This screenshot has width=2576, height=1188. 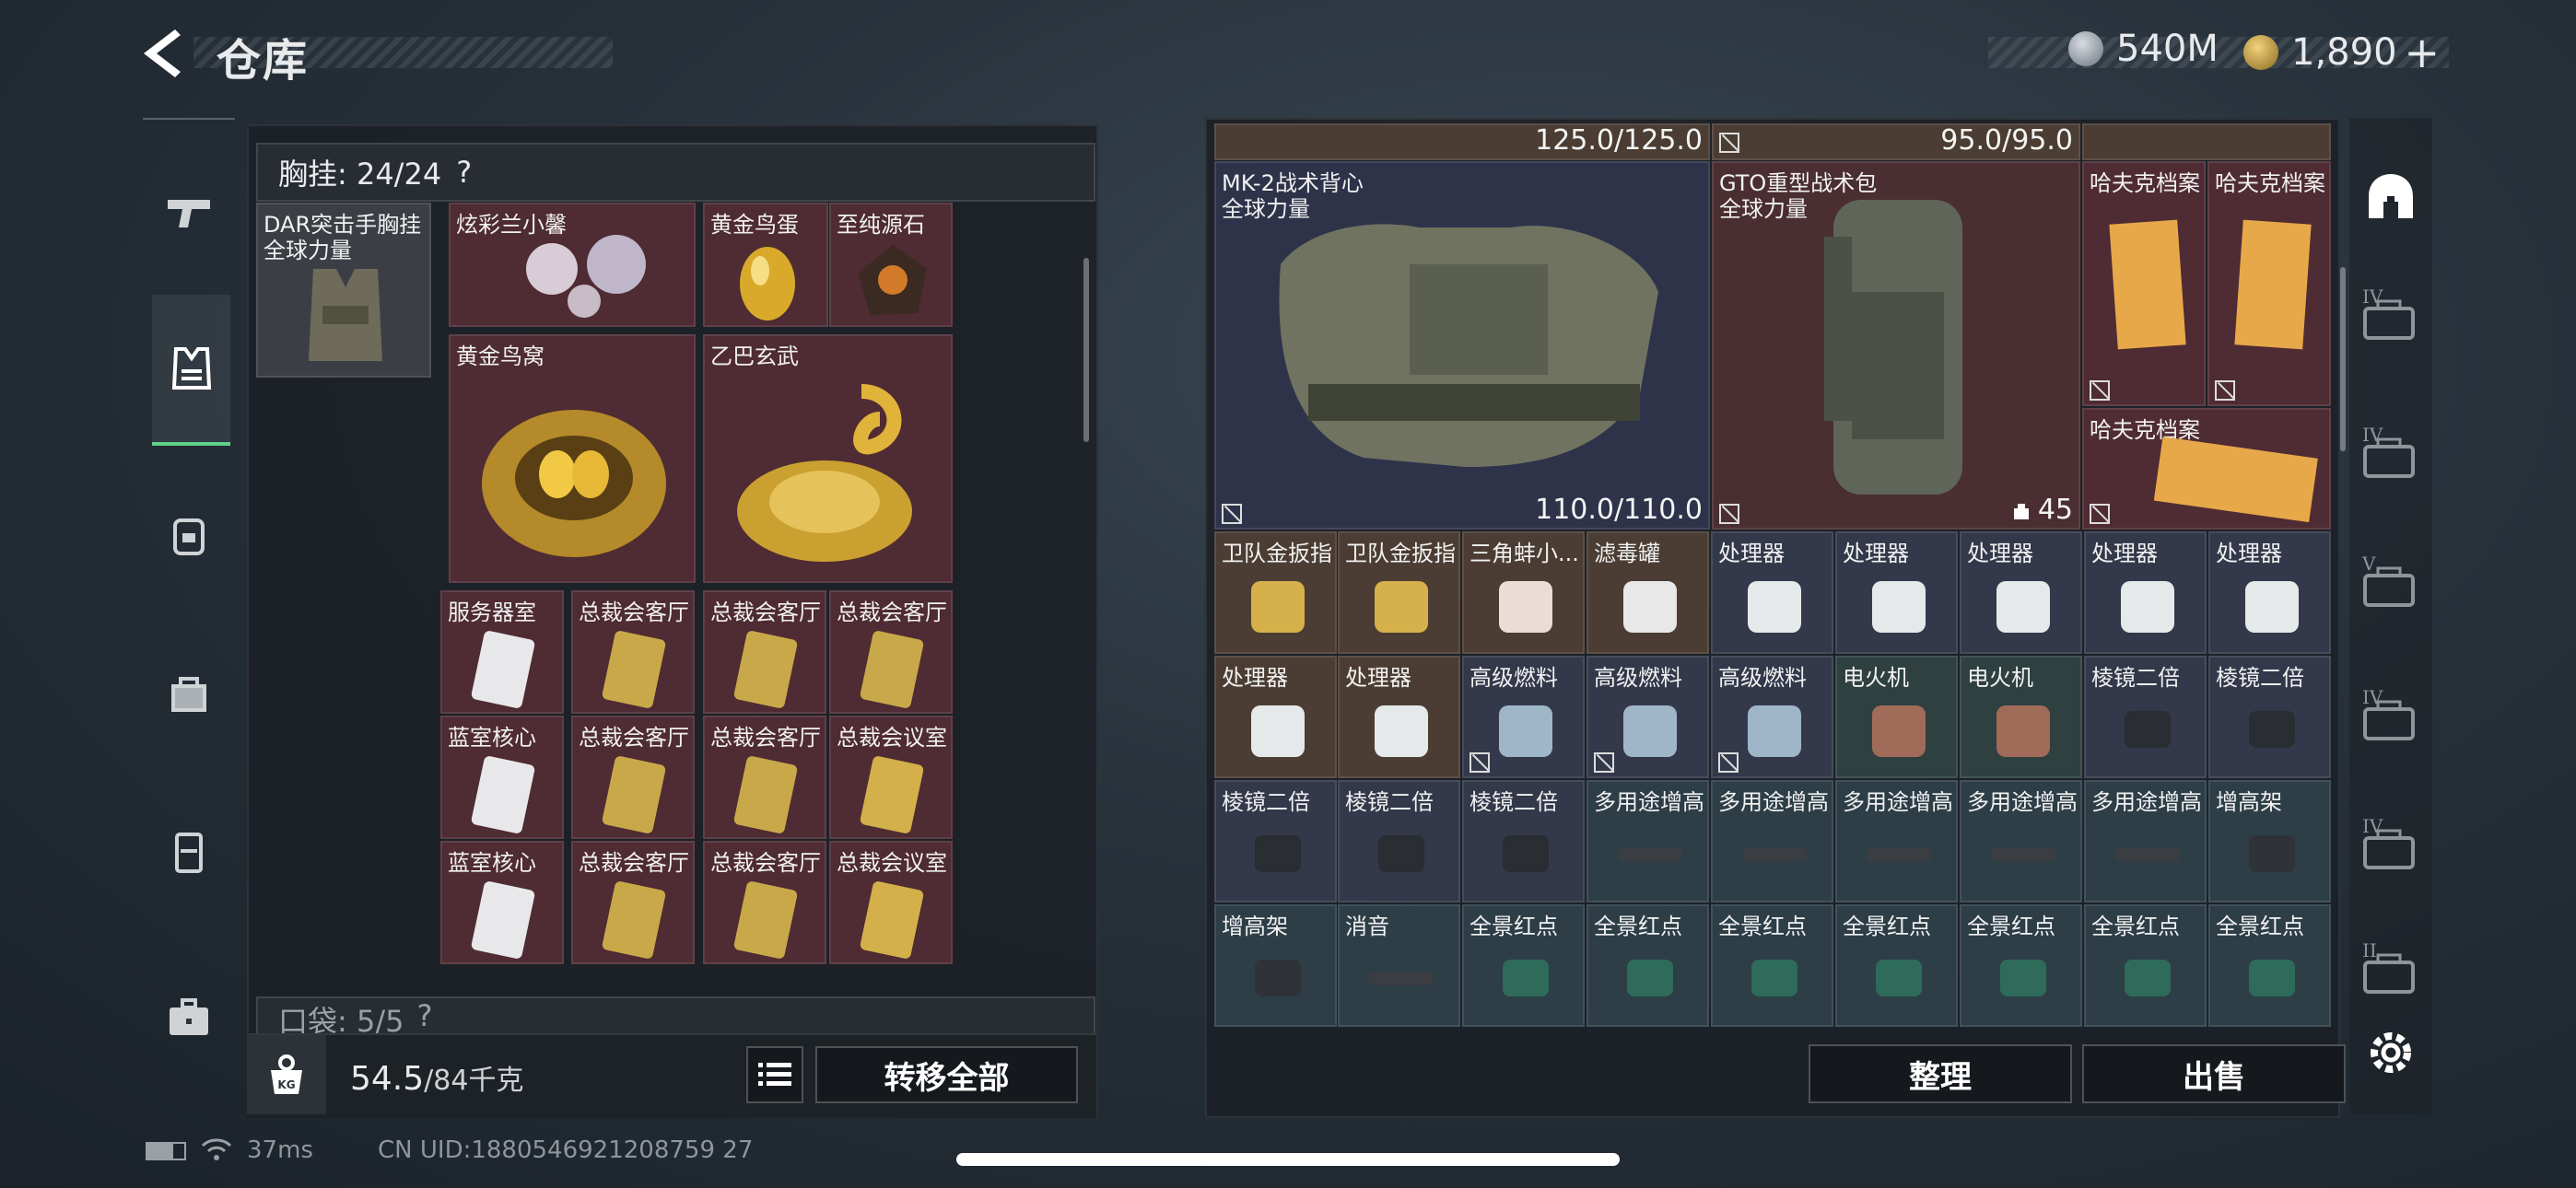 I want to click on item-label: 哈夫克档案, so click(x=2145, y=183).